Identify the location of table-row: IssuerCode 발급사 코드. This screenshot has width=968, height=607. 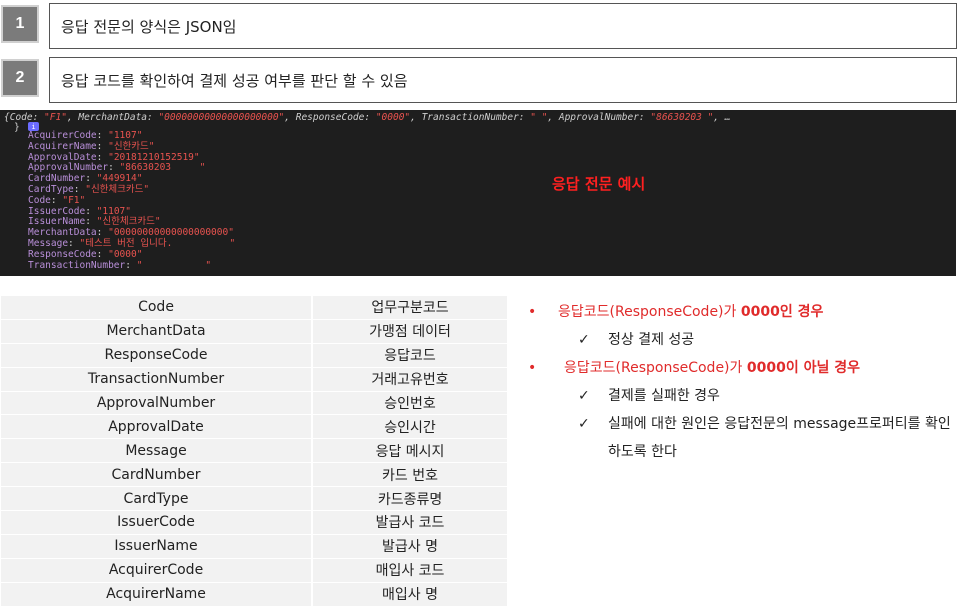
(255, 522).